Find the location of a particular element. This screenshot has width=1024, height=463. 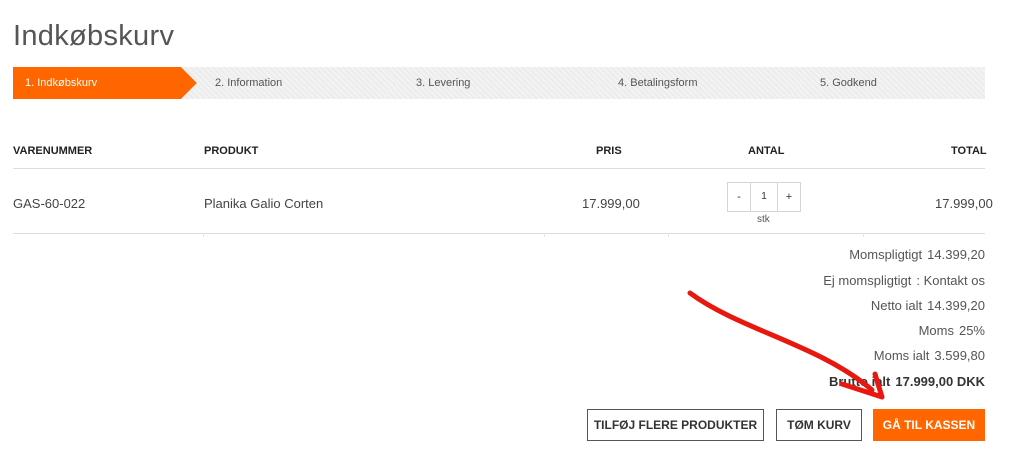

step-information: 2. Information is located at coordinates (290, 83).